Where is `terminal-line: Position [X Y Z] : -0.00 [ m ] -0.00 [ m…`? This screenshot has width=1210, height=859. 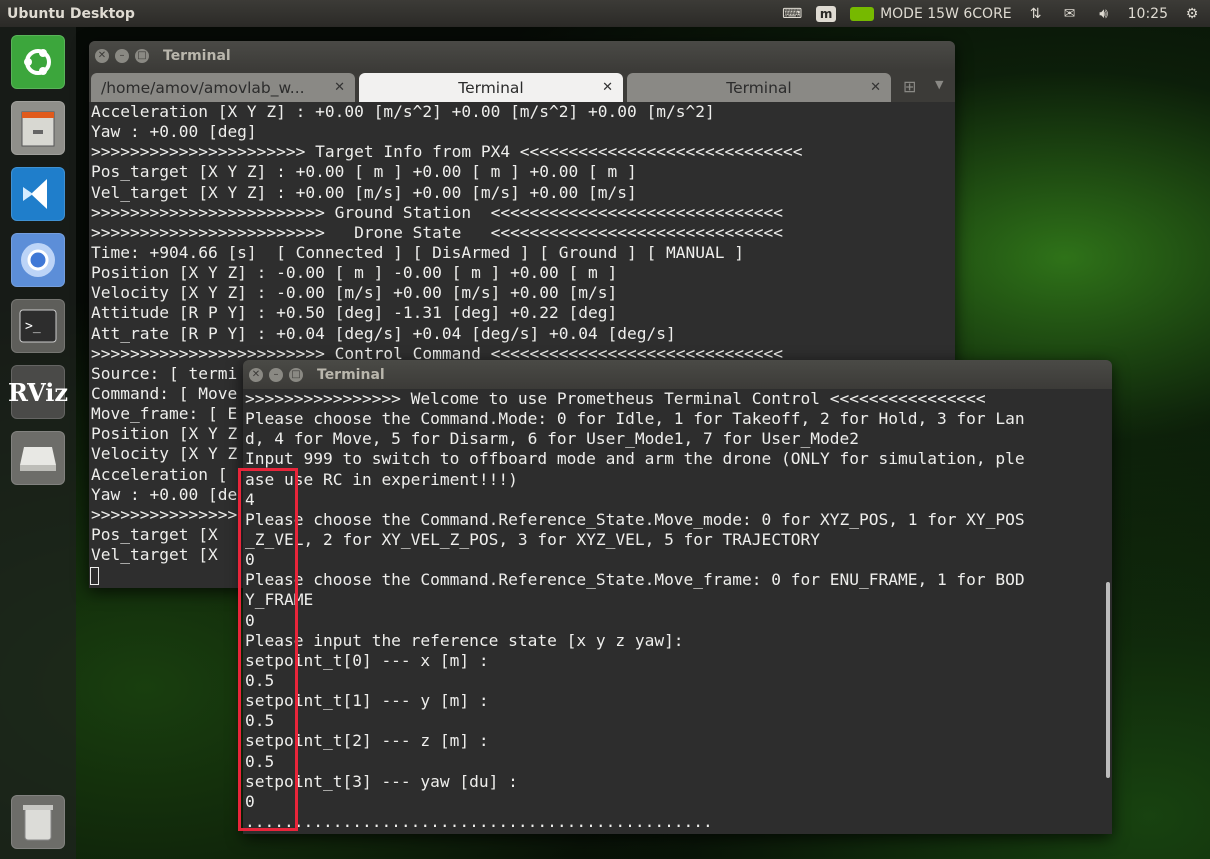 terminal-line: Position [X Y Z] : -0.00 [ m ] -0.00 [ m… is located at coordinates (354, 273).